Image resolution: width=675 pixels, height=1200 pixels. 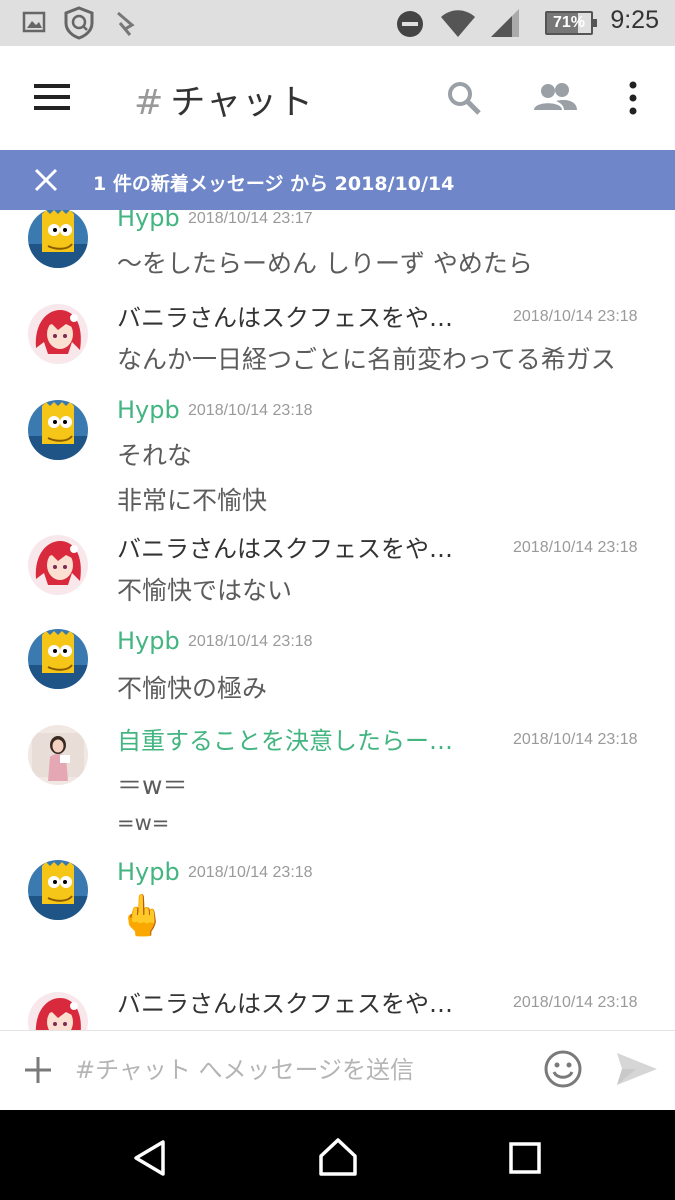 What do you see at coordinates (563, 1071) in the screenshot?
I see `emoji-icon` at bounding box center [563, 1071].